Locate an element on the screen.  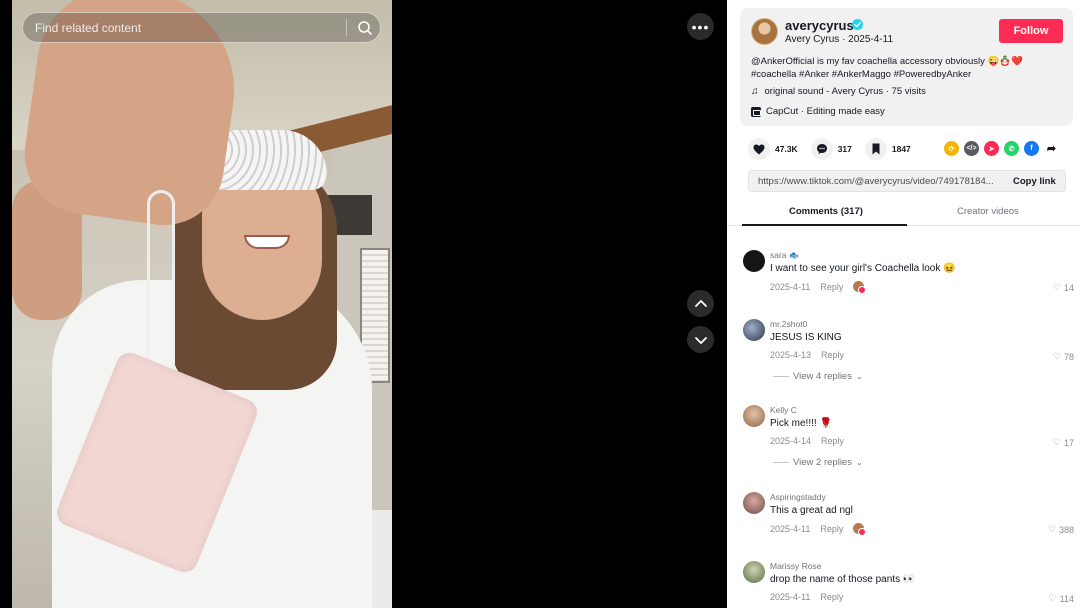
comment-like-button: ♡ 14 is located at coordinates (1063, 287).